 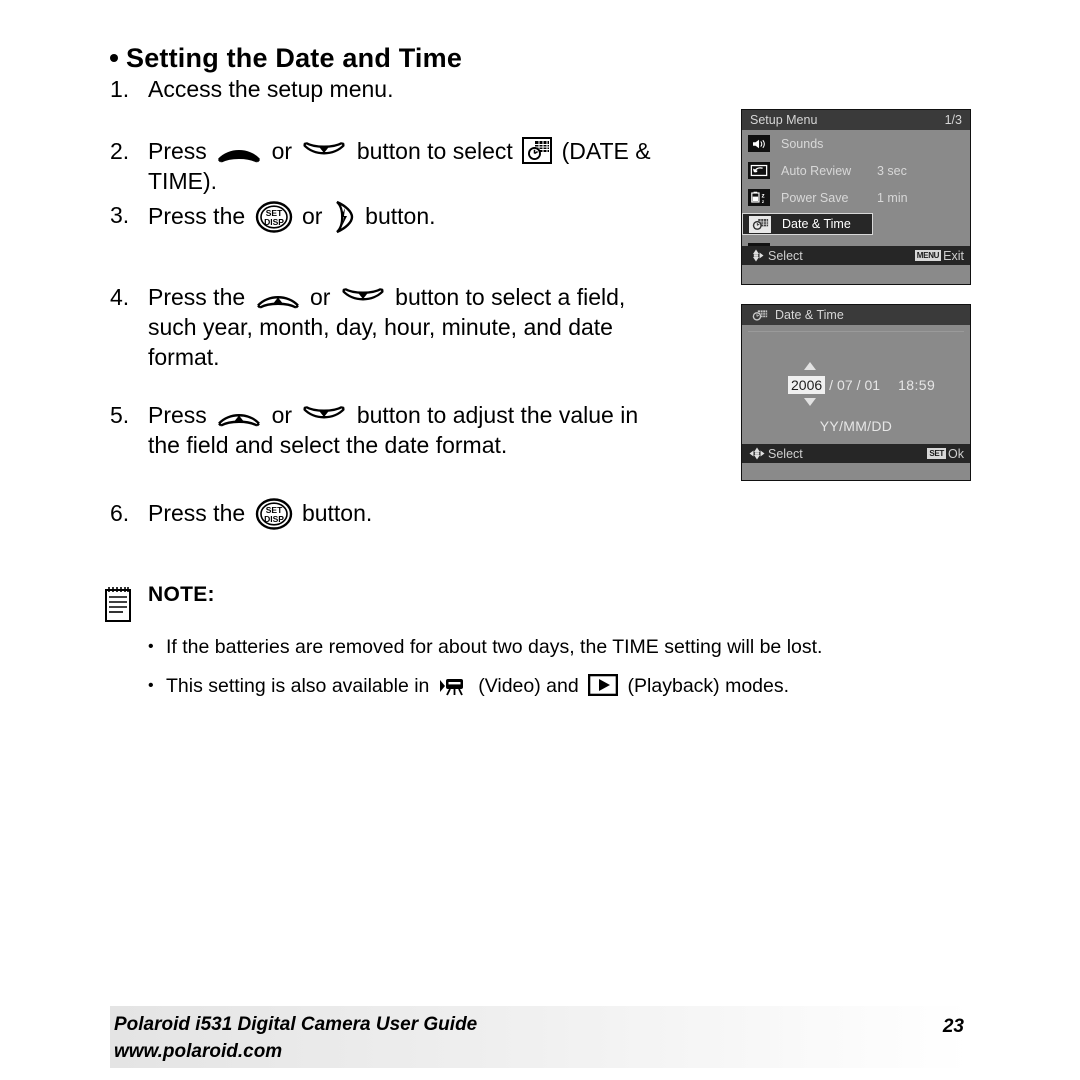 What do you see at coordinates (856, 453) in the screenshot?
I see `date-time-hint-bar: Select SET Ok` at bounding box center [856, 453].